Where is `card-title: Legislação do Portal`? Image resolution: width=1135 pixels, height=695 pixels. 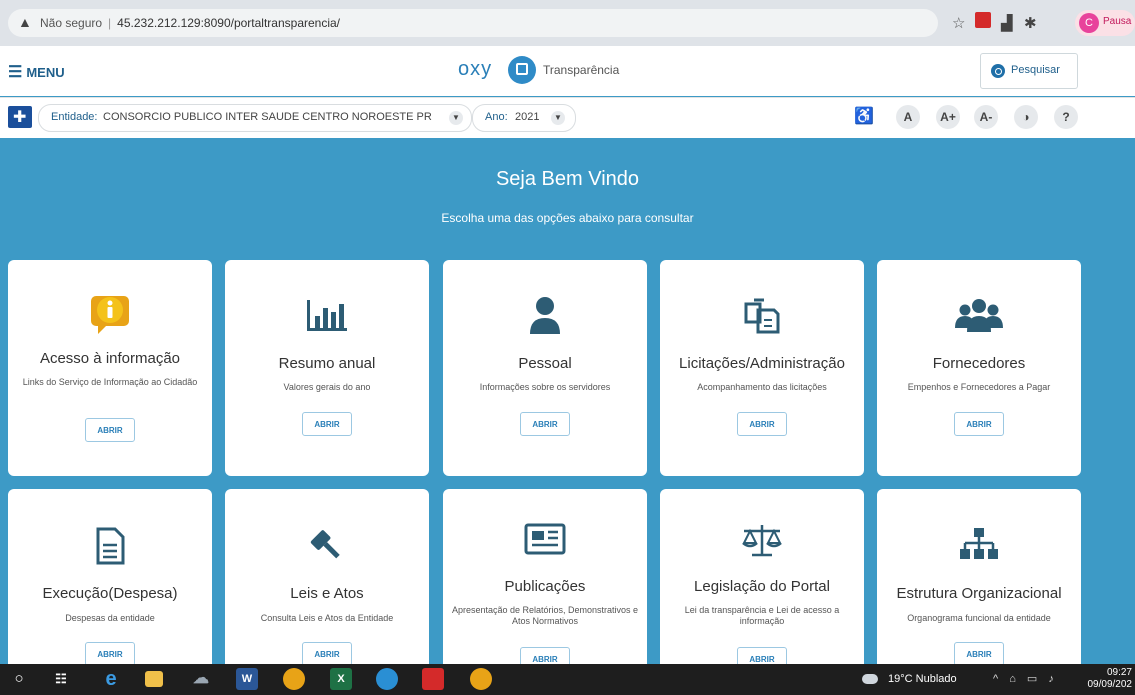
card-title: Legislação do Portal is located at coordinates (762, 586).